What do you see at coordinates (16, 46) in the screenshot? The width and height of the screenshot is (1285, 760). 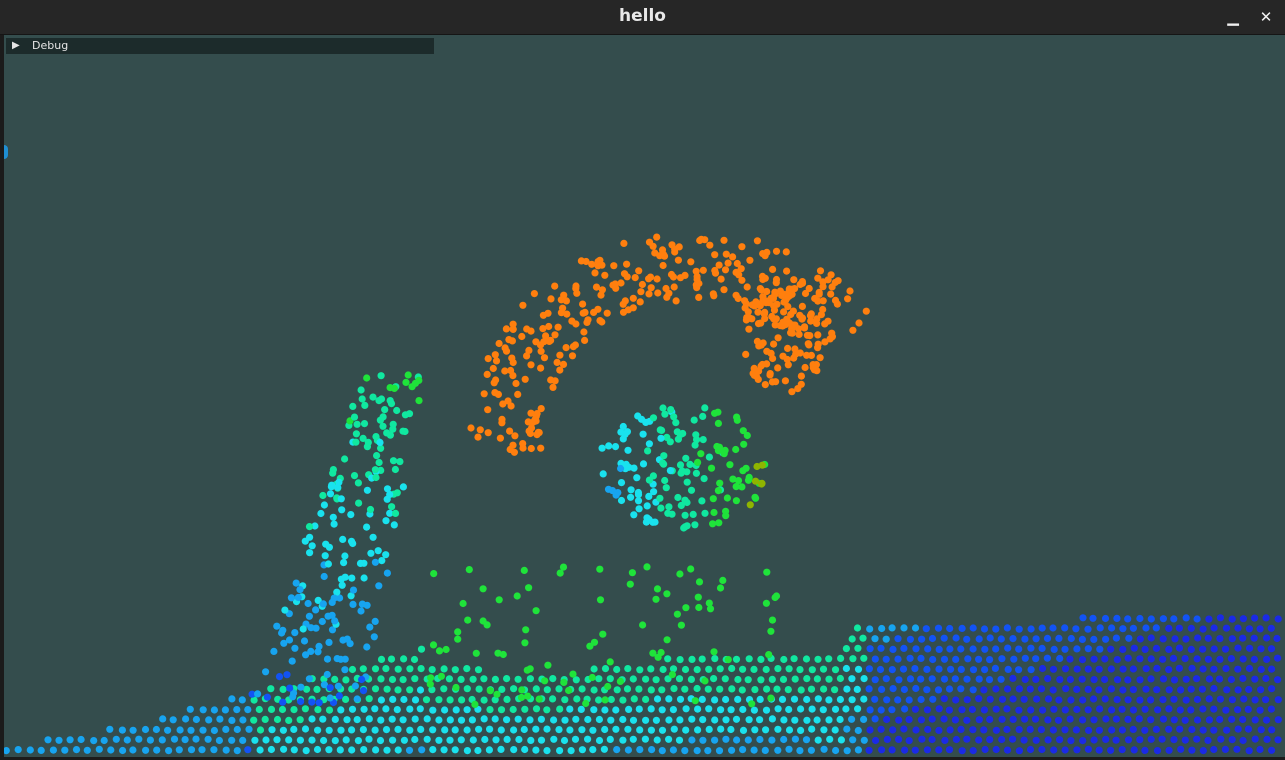 I see `collapse-arrow-icon: ▶` at bounding box center [16, 46].